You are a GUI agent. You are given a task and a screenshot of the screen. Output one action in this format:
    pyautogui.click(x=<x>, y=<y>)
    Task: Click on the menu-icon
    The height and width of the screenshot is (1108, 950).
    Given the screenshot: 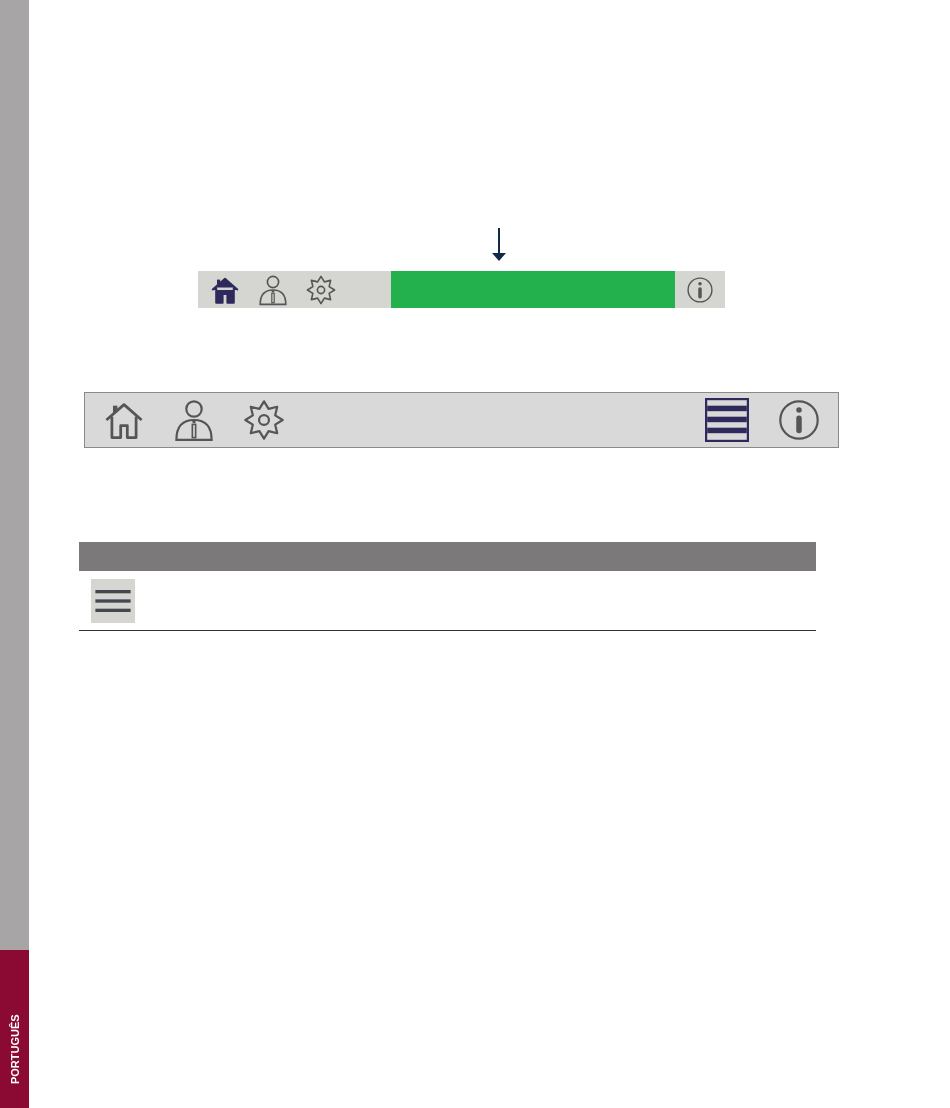 What is the action you would take?
    pyautogui.click(x=727, y=420)
    